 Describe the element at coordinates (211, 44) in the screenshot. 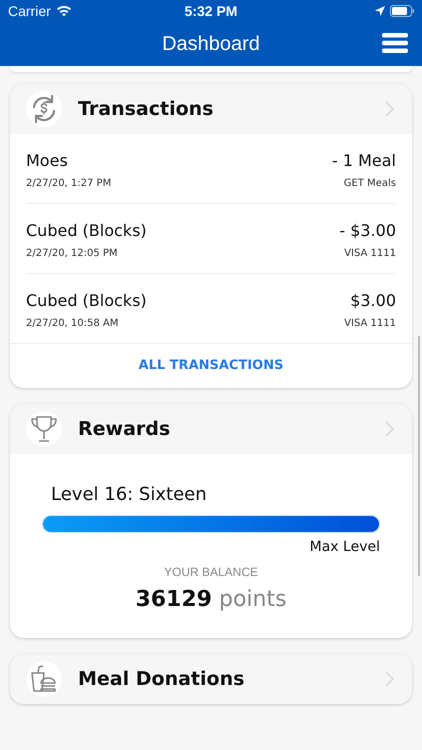

I see `nav-title: Dashboard` at that location.